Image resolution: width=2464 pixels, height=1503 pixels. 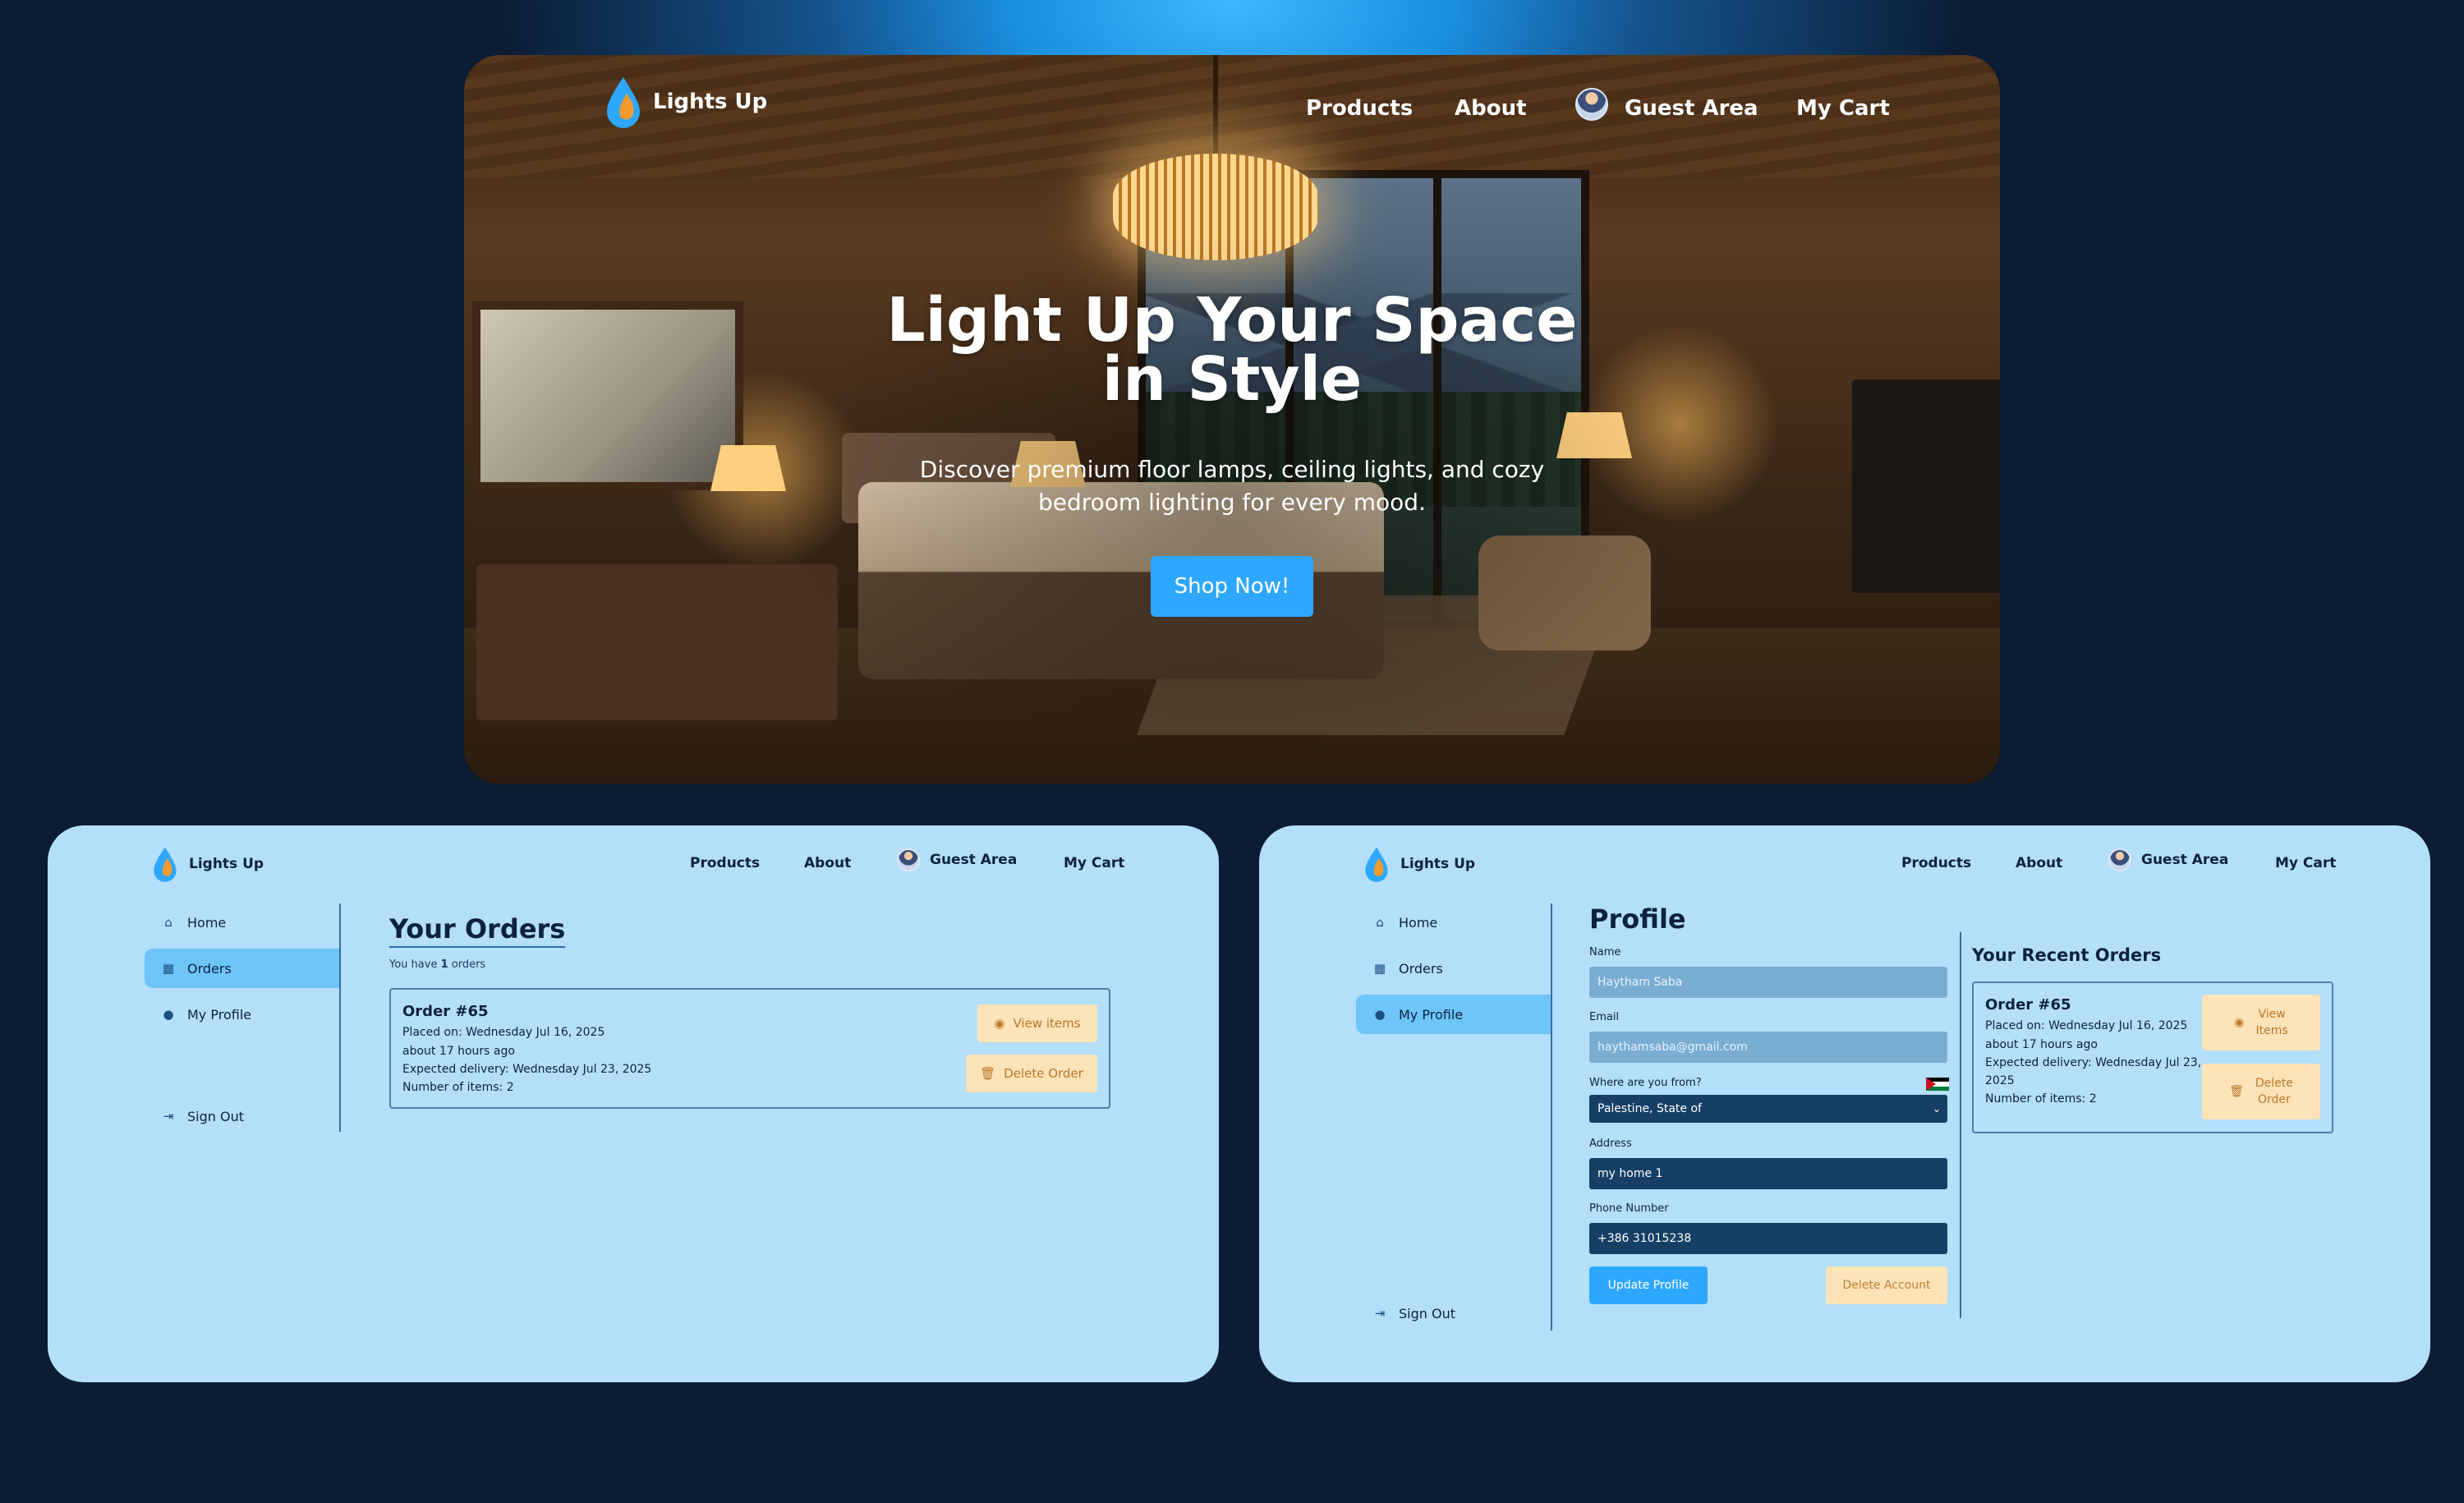 What do you see at coordinates (2093, 1062) in the screenshot?
I see `order-expected: Expected delivery: Wednesday Jul 23,` at bounding box center [2093, 1062].